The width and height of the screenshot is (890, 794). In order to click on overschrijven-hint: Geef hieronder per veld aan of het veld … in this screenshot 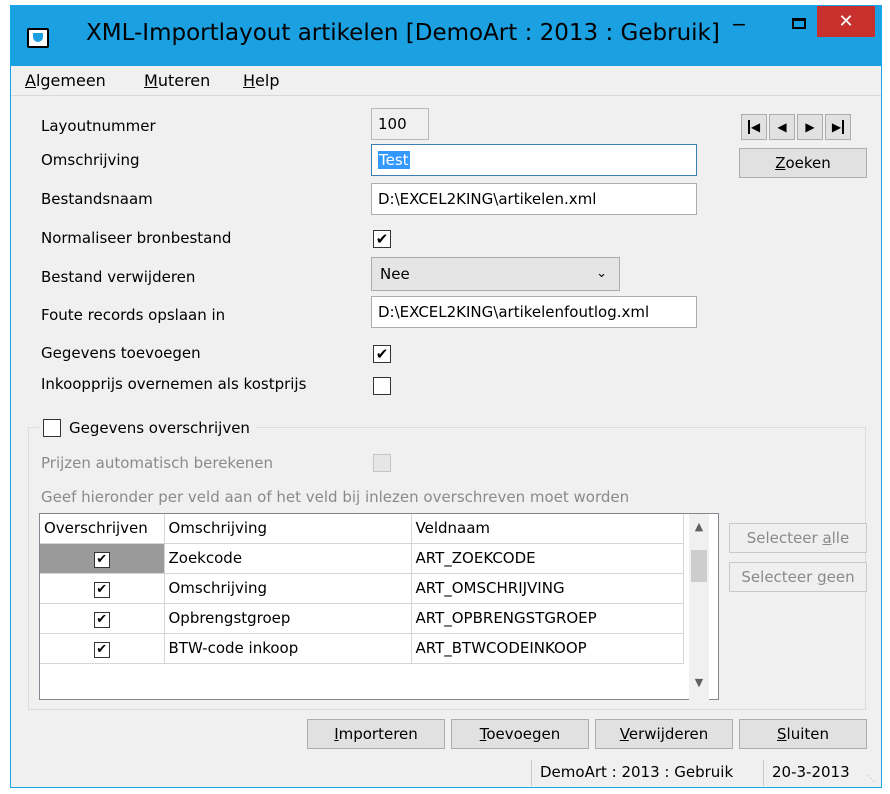, I will do `click(335, 497)`.